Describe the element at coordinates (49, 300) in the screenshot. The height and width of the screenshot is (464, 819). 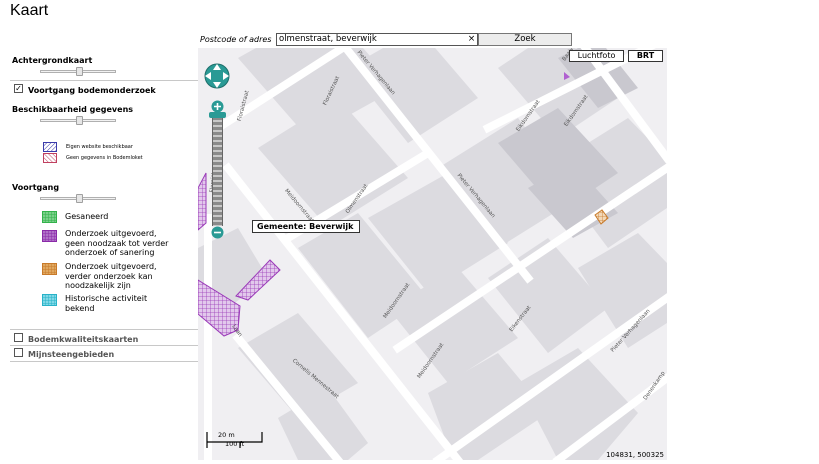
I see `historische-activiteit-swatch` at that location.